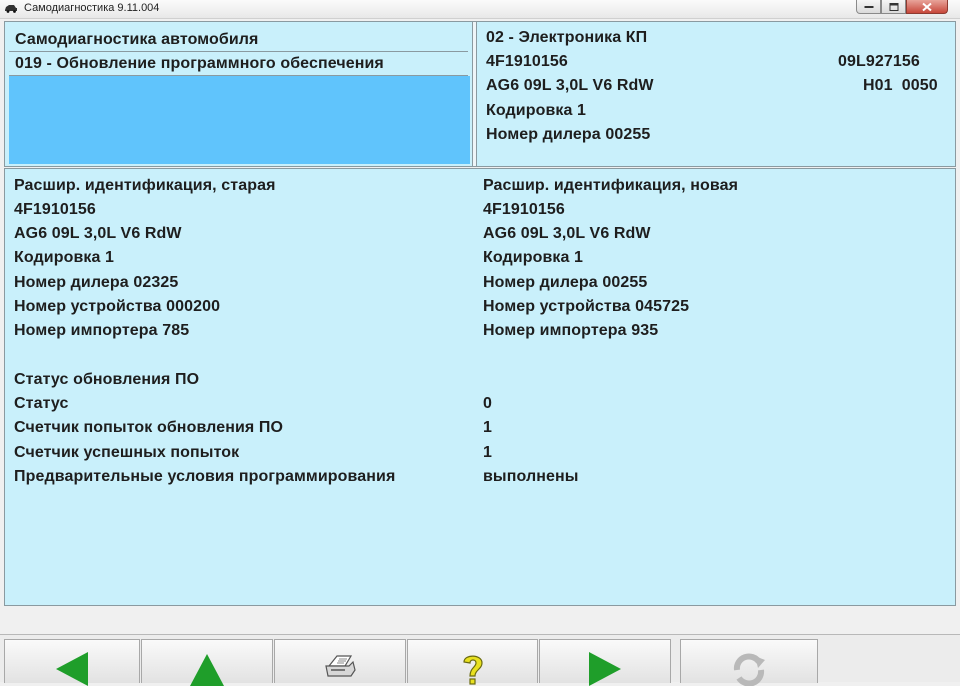 The width and height of the screenshot is (960, 686). What do you see at coordinates (41, 403) in the screenshot?
I see `status-label: Статус` at bounding box center [41, 403].